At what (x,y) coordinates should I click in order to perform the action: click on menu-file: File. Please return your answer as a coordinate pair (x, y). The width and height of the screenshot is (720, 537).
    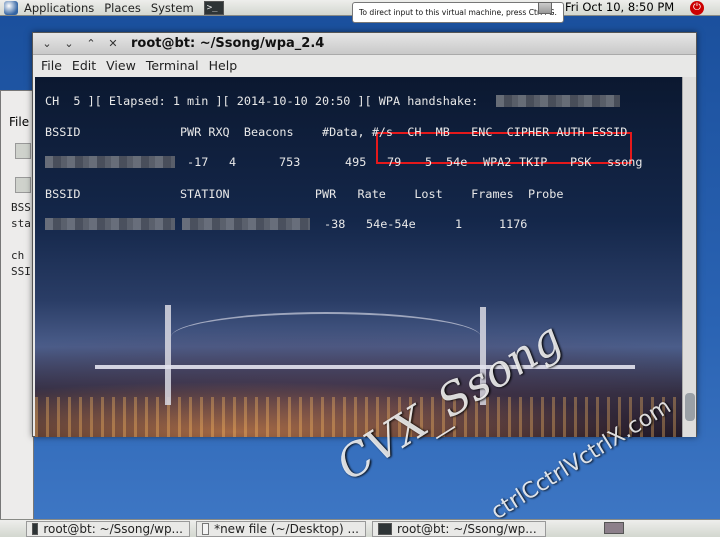
    Looking at the image, I should click on (51, 65).